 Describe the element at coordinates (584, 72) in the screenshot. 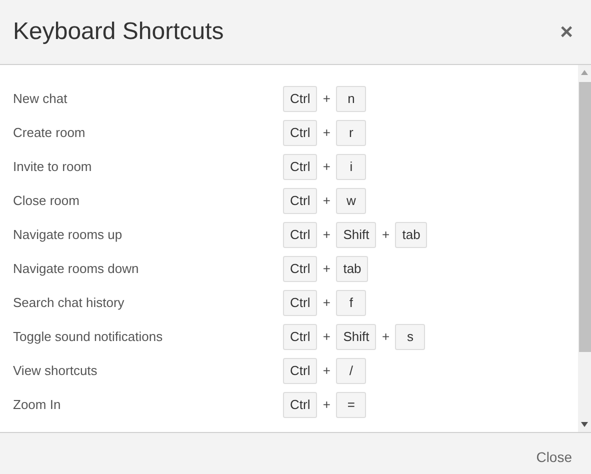

I see `scroll-up-icon` at that location.